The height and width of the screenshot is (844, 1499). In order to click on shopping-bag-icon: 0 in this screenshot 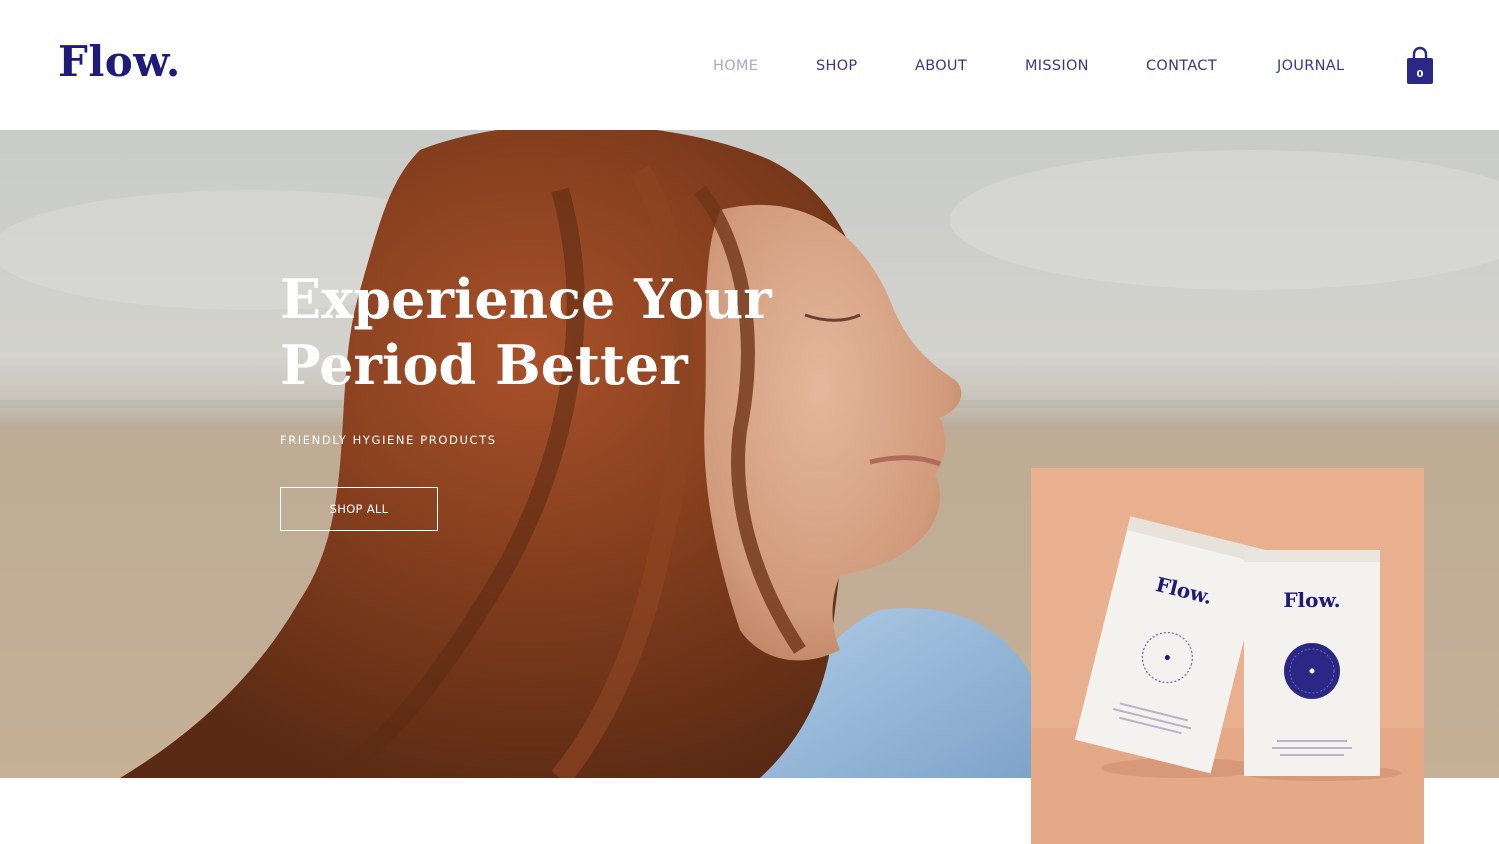, I will do `click(1420, 65)`.